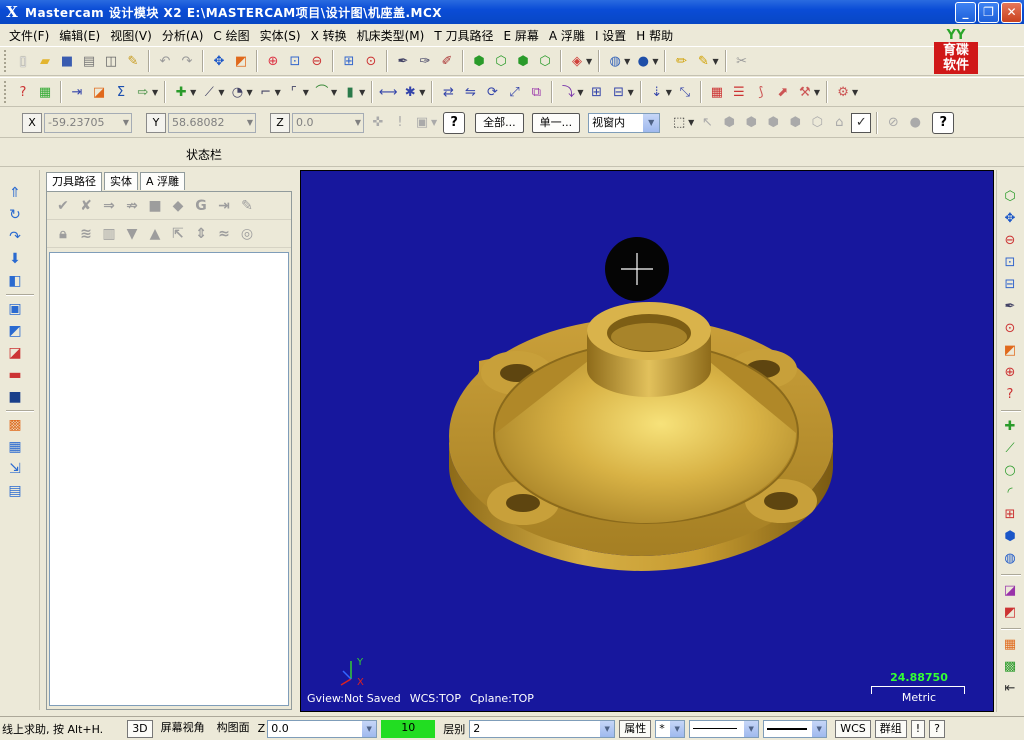  I want to click on zoom-in-icon: ⊙, so click(371, 61).